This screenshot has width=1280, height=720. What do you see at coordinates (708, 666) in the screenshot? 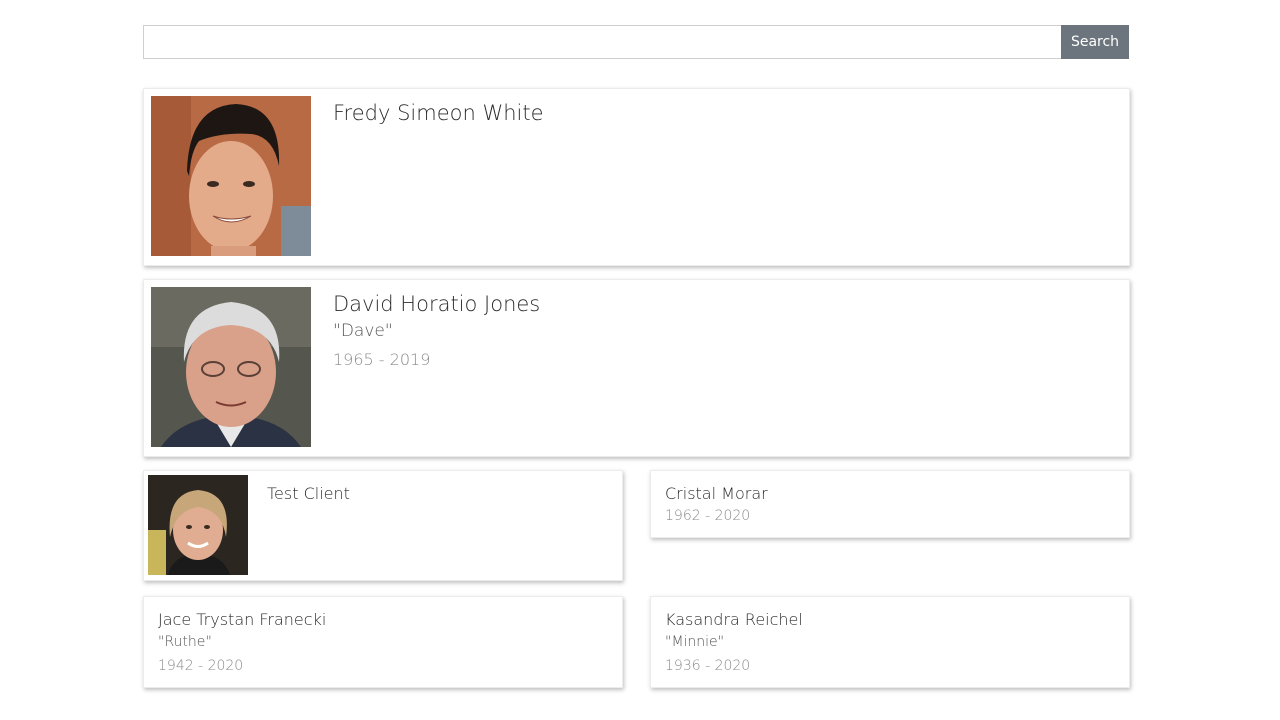
I see `person-years: 1936 - 2020` at bounding box center [708, 666].